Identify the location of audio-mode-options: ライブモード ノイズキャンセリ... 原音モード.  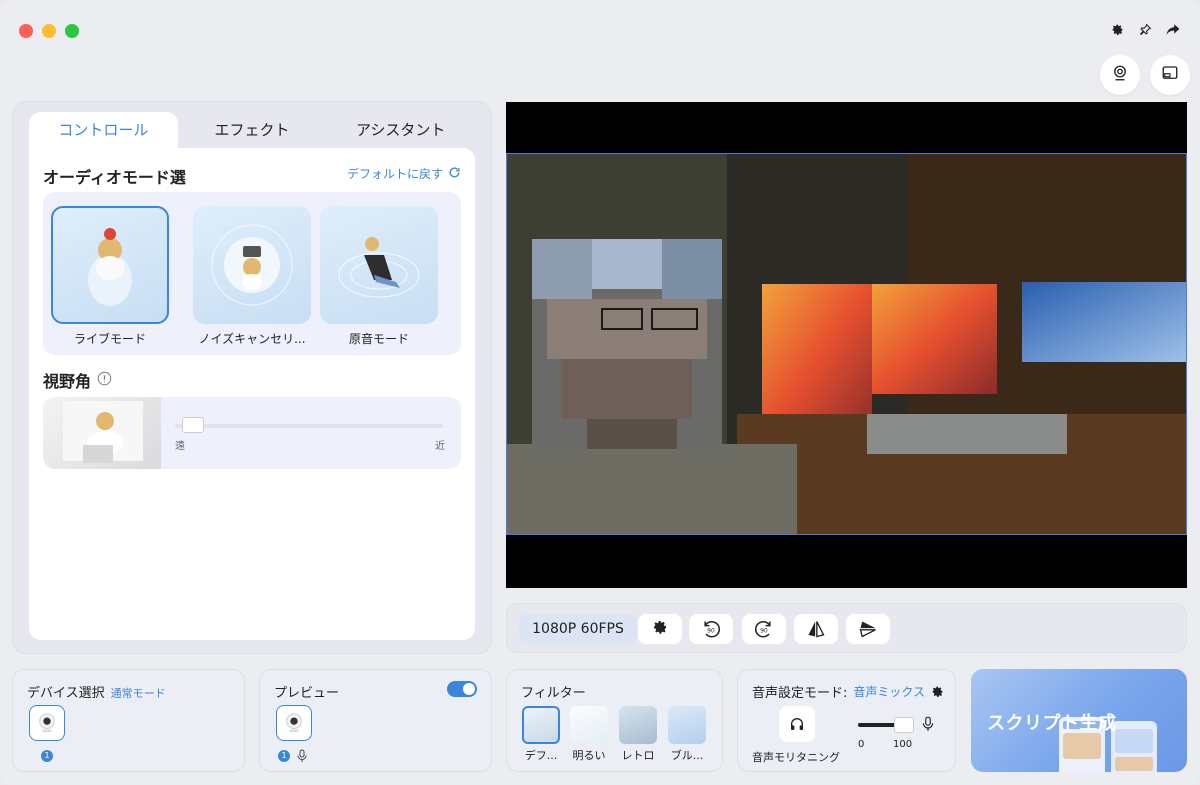
(252, 273).